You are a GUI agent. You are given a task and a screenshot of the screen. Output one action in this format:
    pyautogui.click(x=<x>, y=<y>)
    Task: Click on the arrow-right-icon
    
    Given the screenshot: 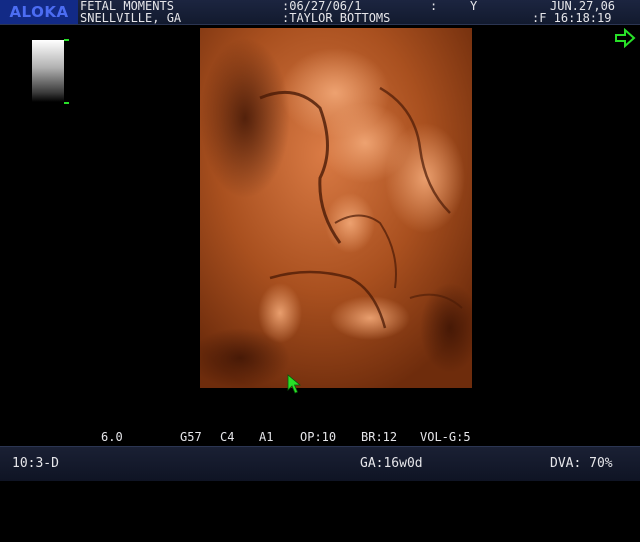 What is the action you would take?
    pyautogui.click(x=625, y=38)
    